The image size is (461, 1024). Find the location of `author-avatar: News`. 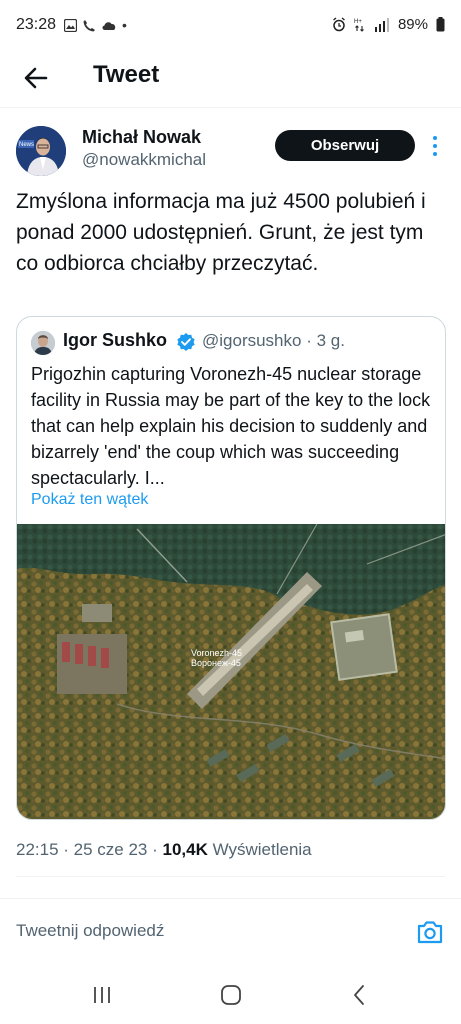

author-avatar: News is located at coordinates (41, 151).